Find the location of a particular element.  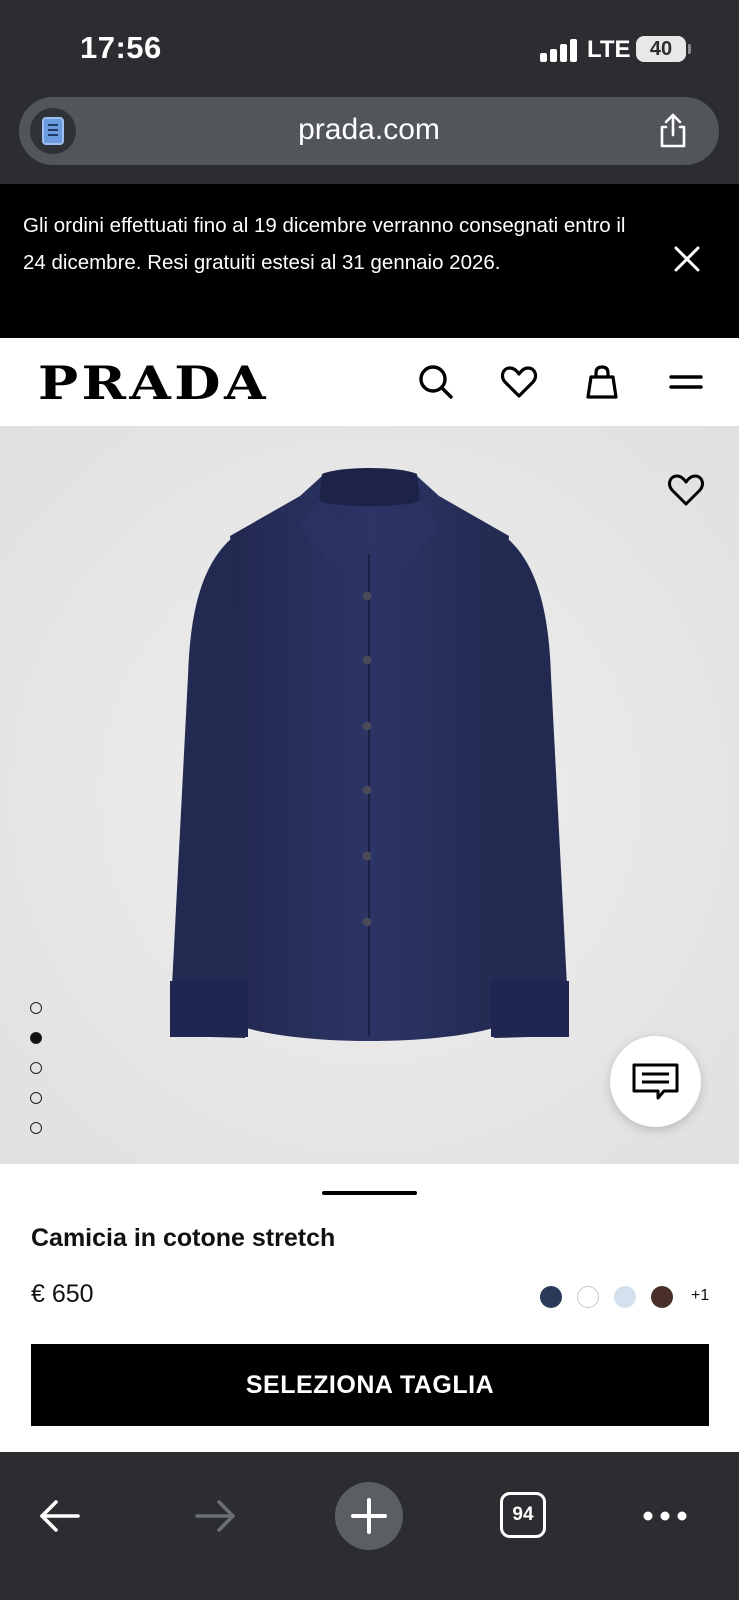

url-text: prada.com is located at coordinates (369, 131).